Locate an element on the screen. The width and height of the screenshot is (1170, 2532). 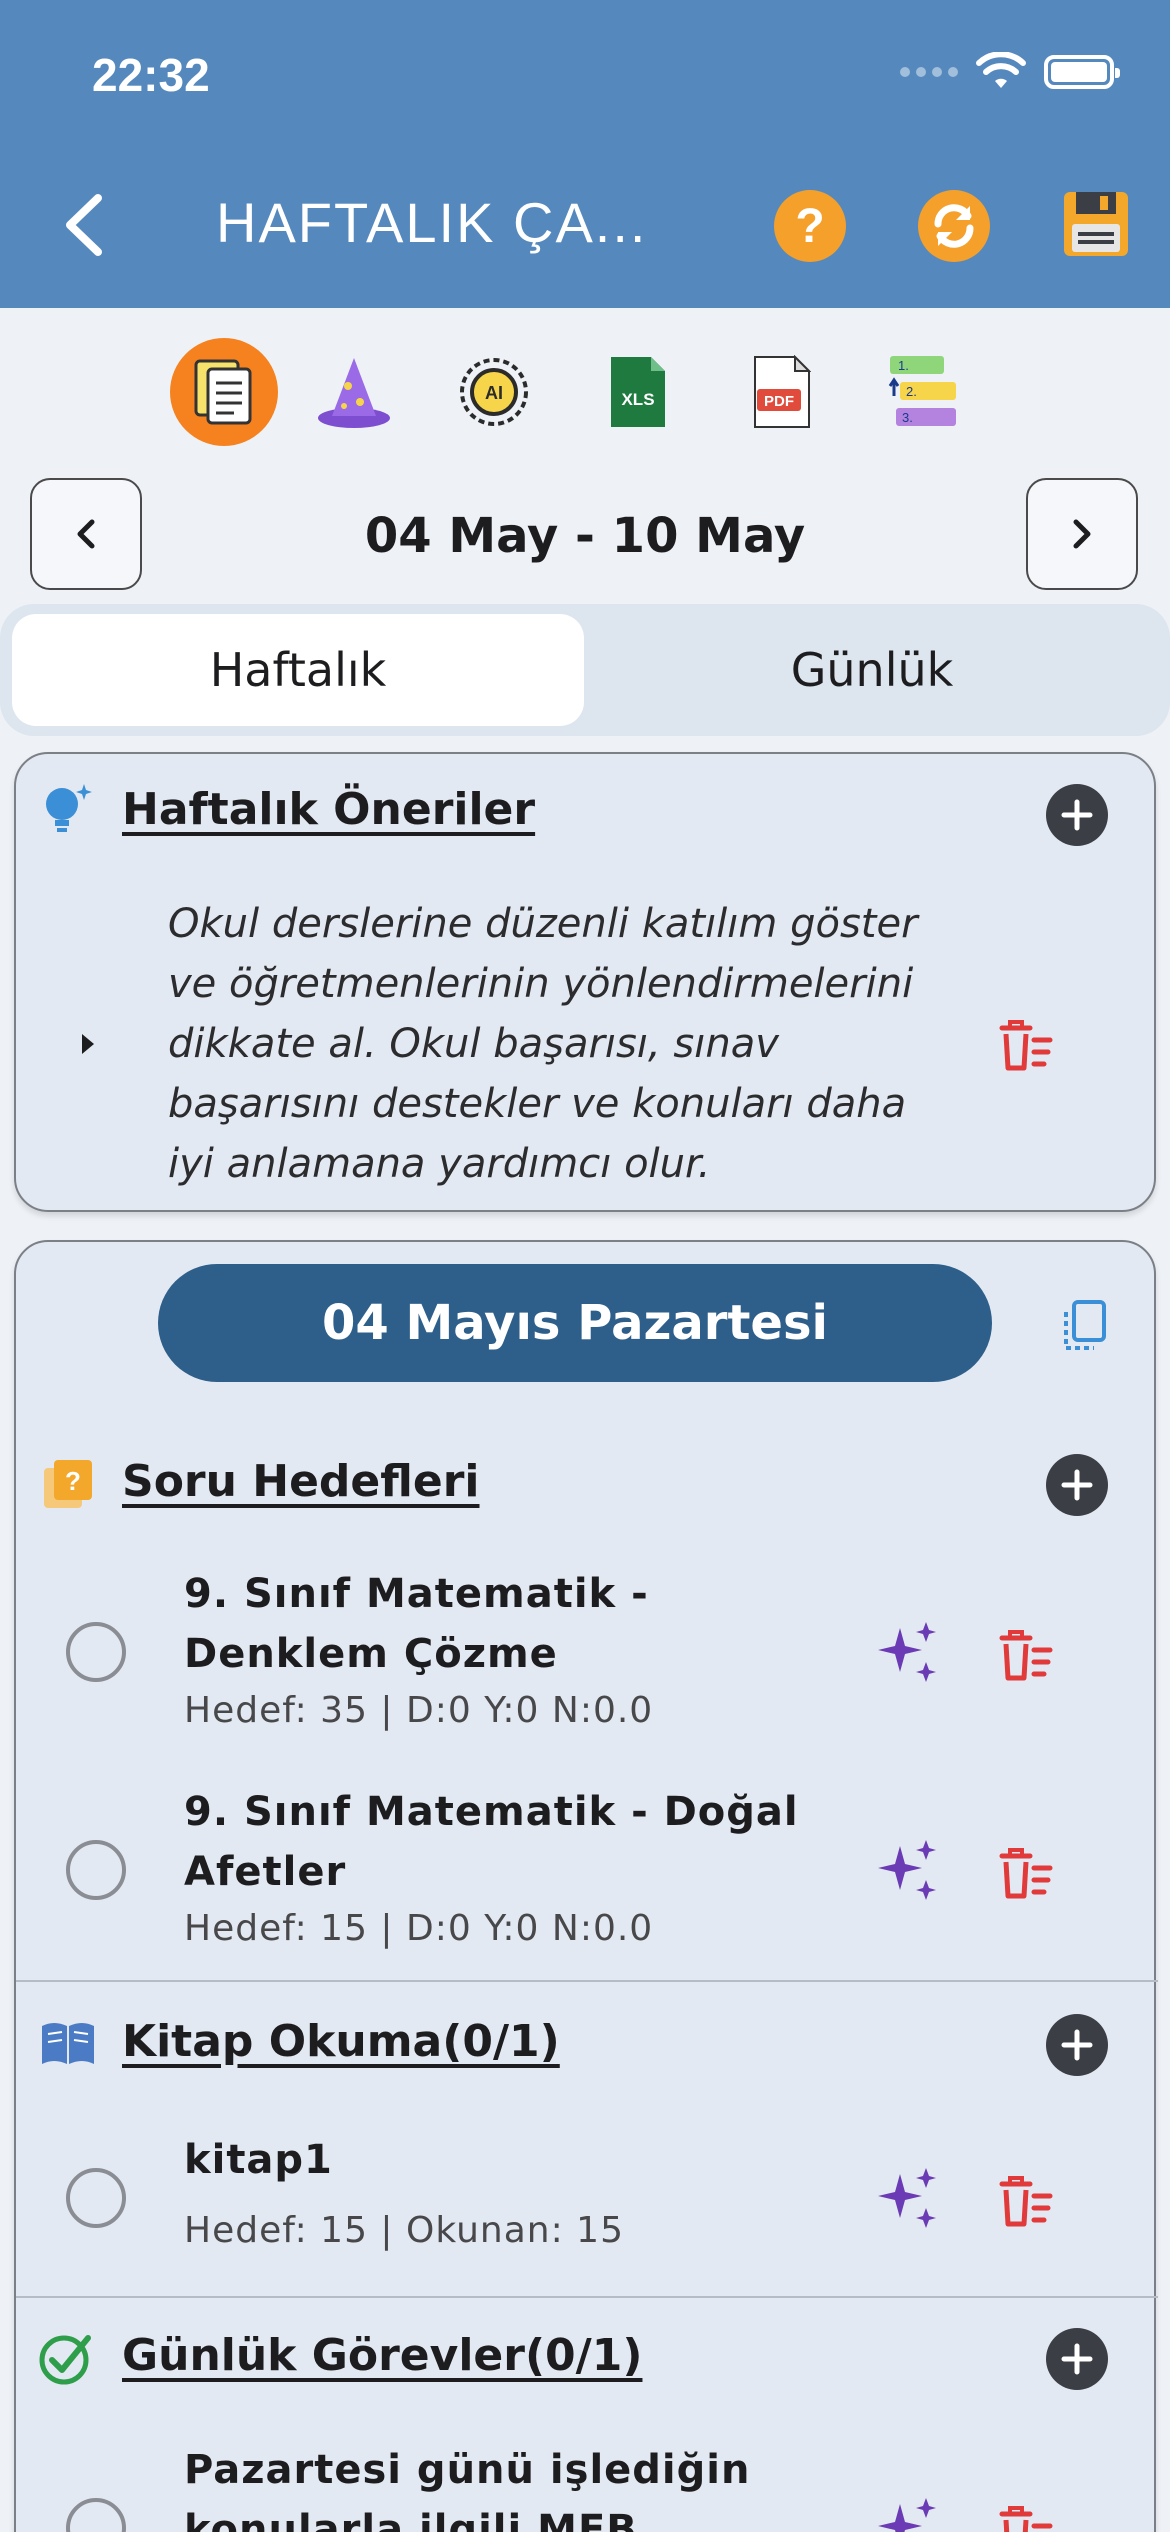
date-navigation: 04 May - 10 May is located at coordinates (585, 534).